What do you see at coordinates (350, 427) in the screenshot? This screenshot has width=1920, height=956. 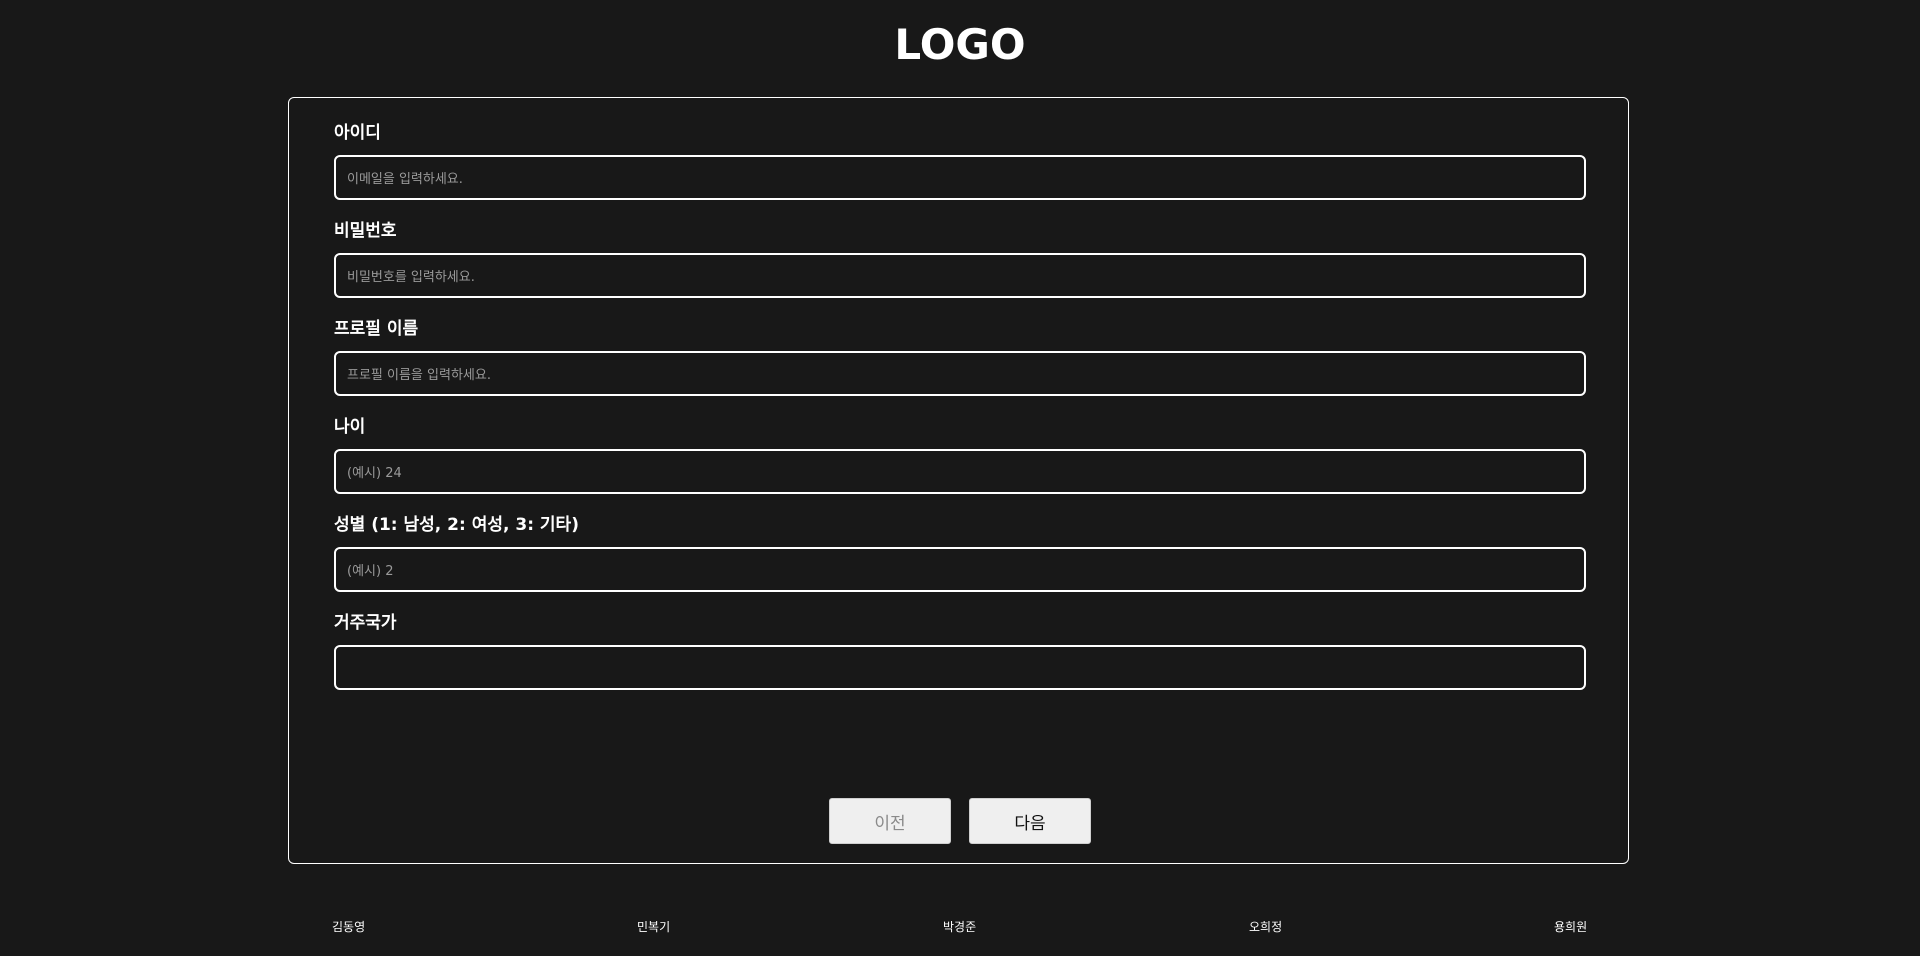 I see `age-label: 나이` at bounding box center [350, 427].